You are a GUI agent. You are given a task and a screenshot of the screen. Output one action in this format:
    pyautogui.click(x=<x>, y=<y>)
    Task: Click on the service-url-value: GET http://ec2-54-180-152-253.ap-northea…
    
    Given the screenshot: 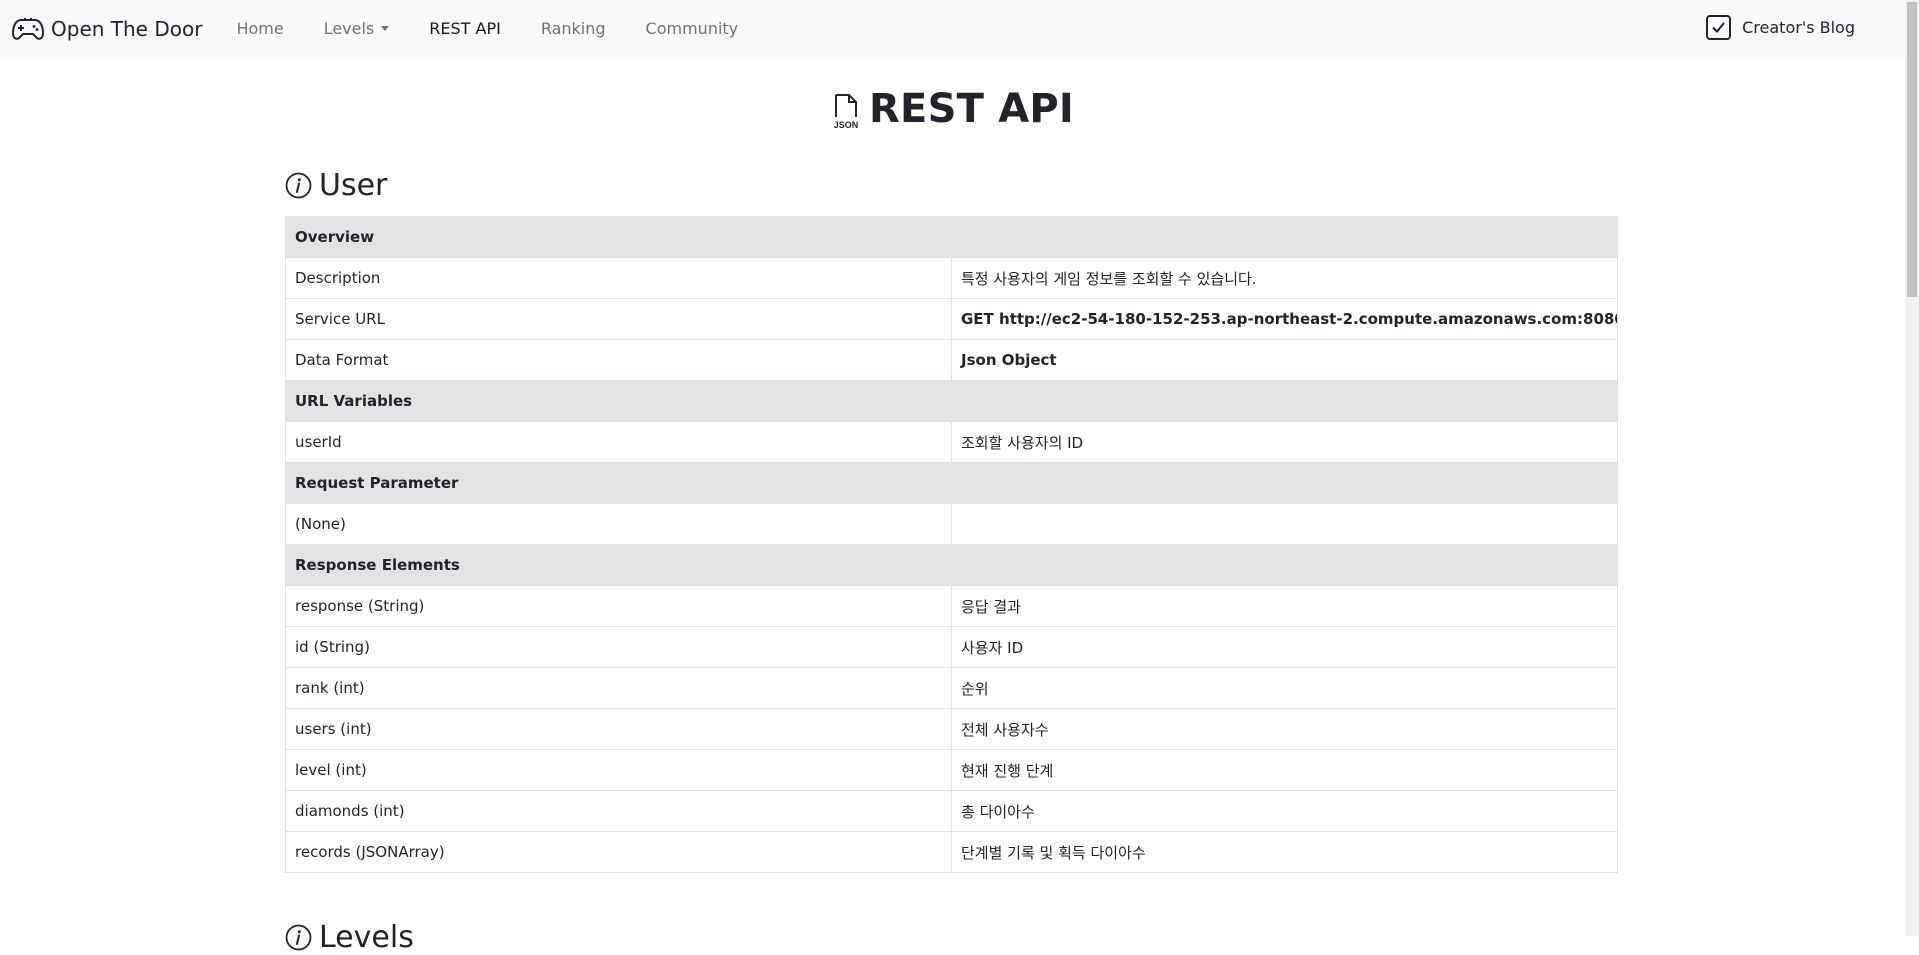 What is the action you would take?
    pyautogui.click(x=1284, y=319)
    